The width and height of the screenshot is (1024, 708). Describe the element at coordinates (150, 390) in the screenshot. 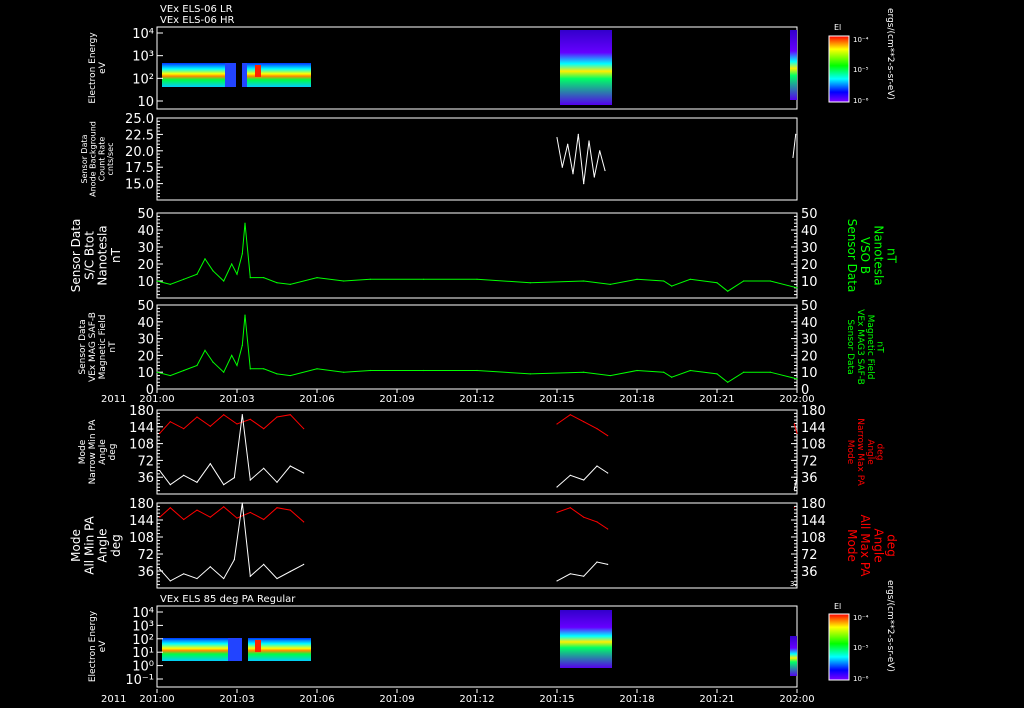

I see `y-tick-label: 0` at that location.